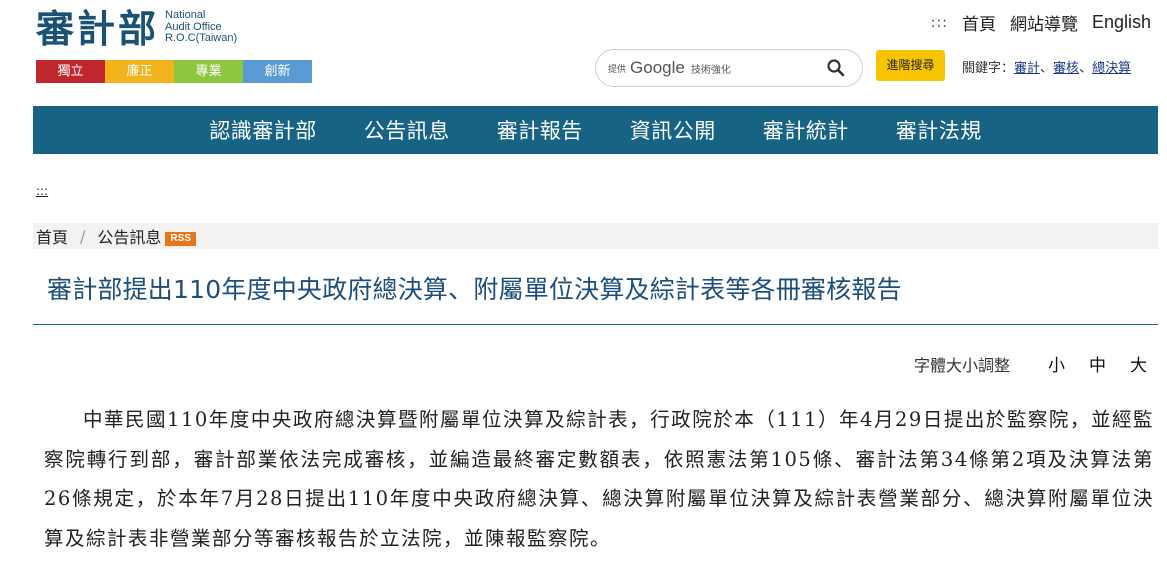 The image size is (1167, 562). What do you see at coordinates (1056, 363) in the screenshot?
I see `font-size-small-button: 小` at bounding box center [1056, 363].